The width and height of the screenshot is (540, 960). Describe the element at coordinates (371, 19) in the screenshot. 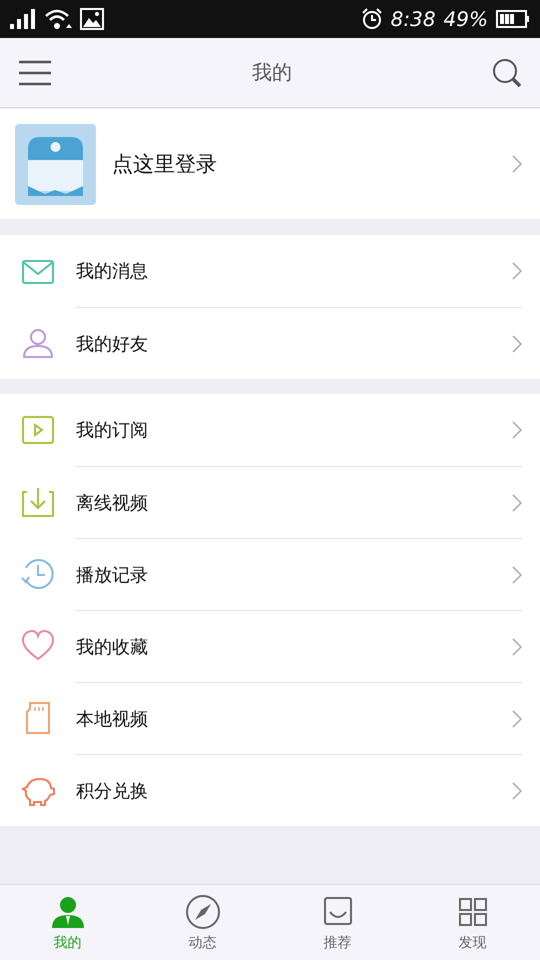

I see `alarm-clock-icon` at that location.